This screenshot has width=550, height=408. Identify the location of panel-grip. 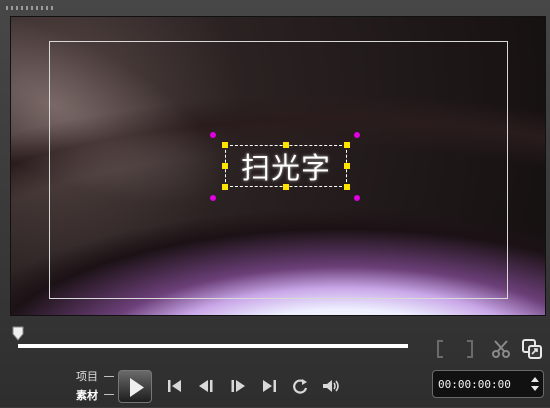
(30, 8).